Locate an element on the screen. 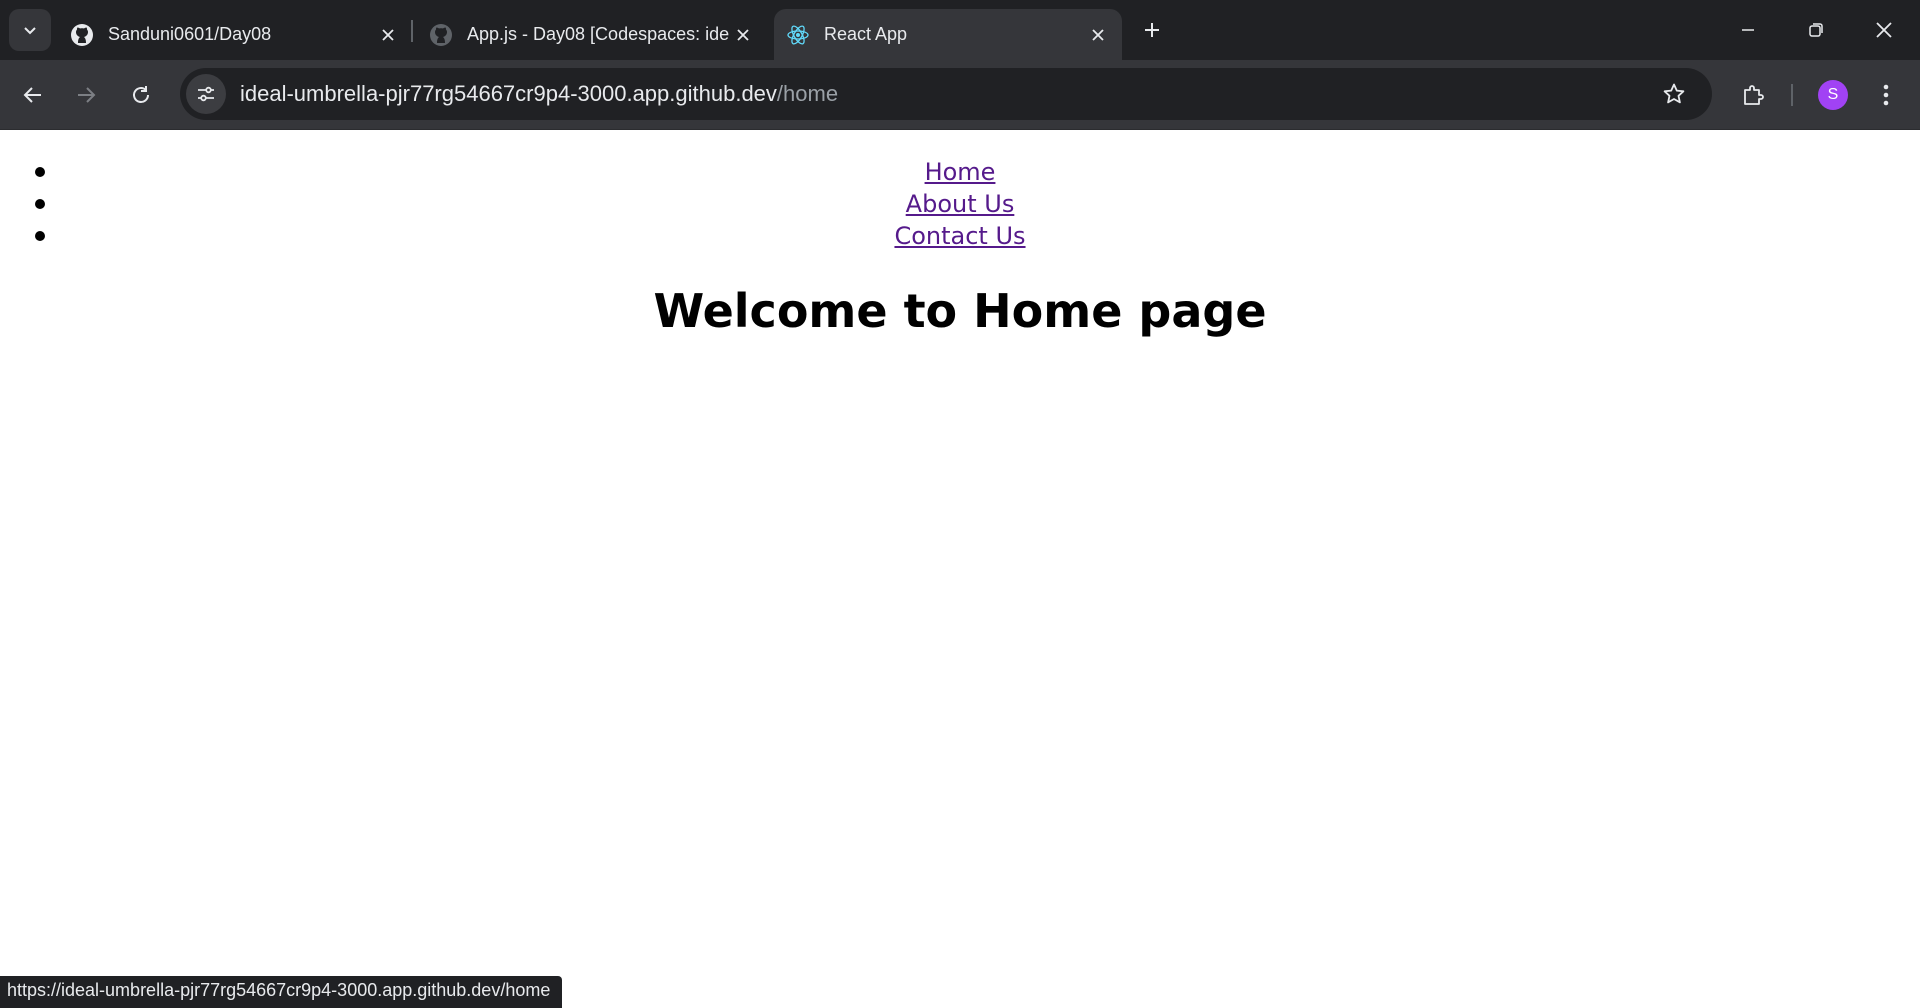 Image resolution: width=1920 pixels, height=1008 pixels. reload-icon is located at coordinates (141, 94).